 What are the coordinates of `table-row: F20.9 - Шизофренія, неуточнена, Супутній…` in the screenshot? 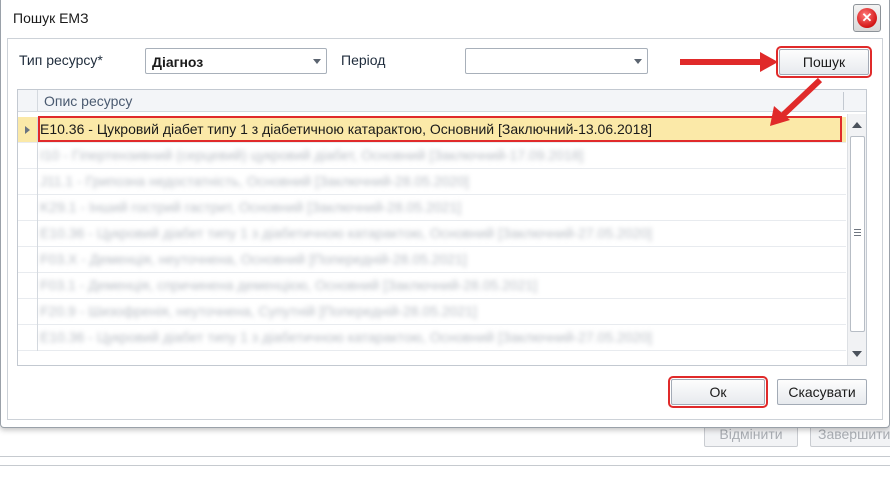 It's located at (432, 312).